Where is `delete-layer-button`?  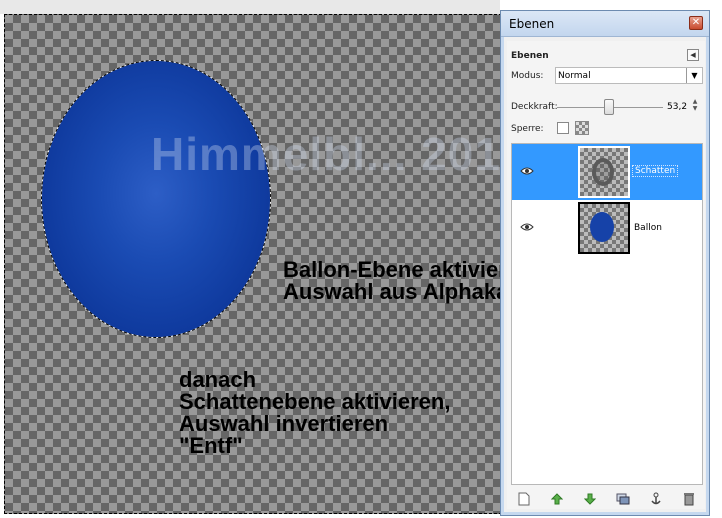 delete-layer-button is located at coordinates (689, 499).